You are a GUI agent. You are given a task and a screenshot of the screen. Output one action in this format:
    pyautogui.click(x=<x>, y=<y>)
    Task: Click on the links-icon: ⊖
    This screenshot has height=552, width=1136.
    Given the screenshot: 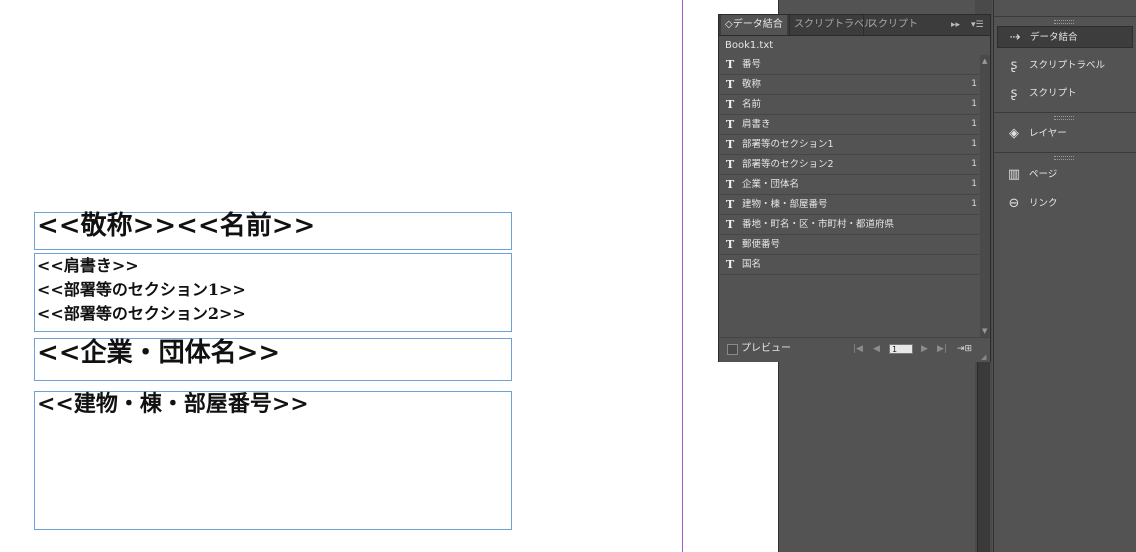 What is the action you would take?
    pyautogui.click(x=1014, y=203)
    